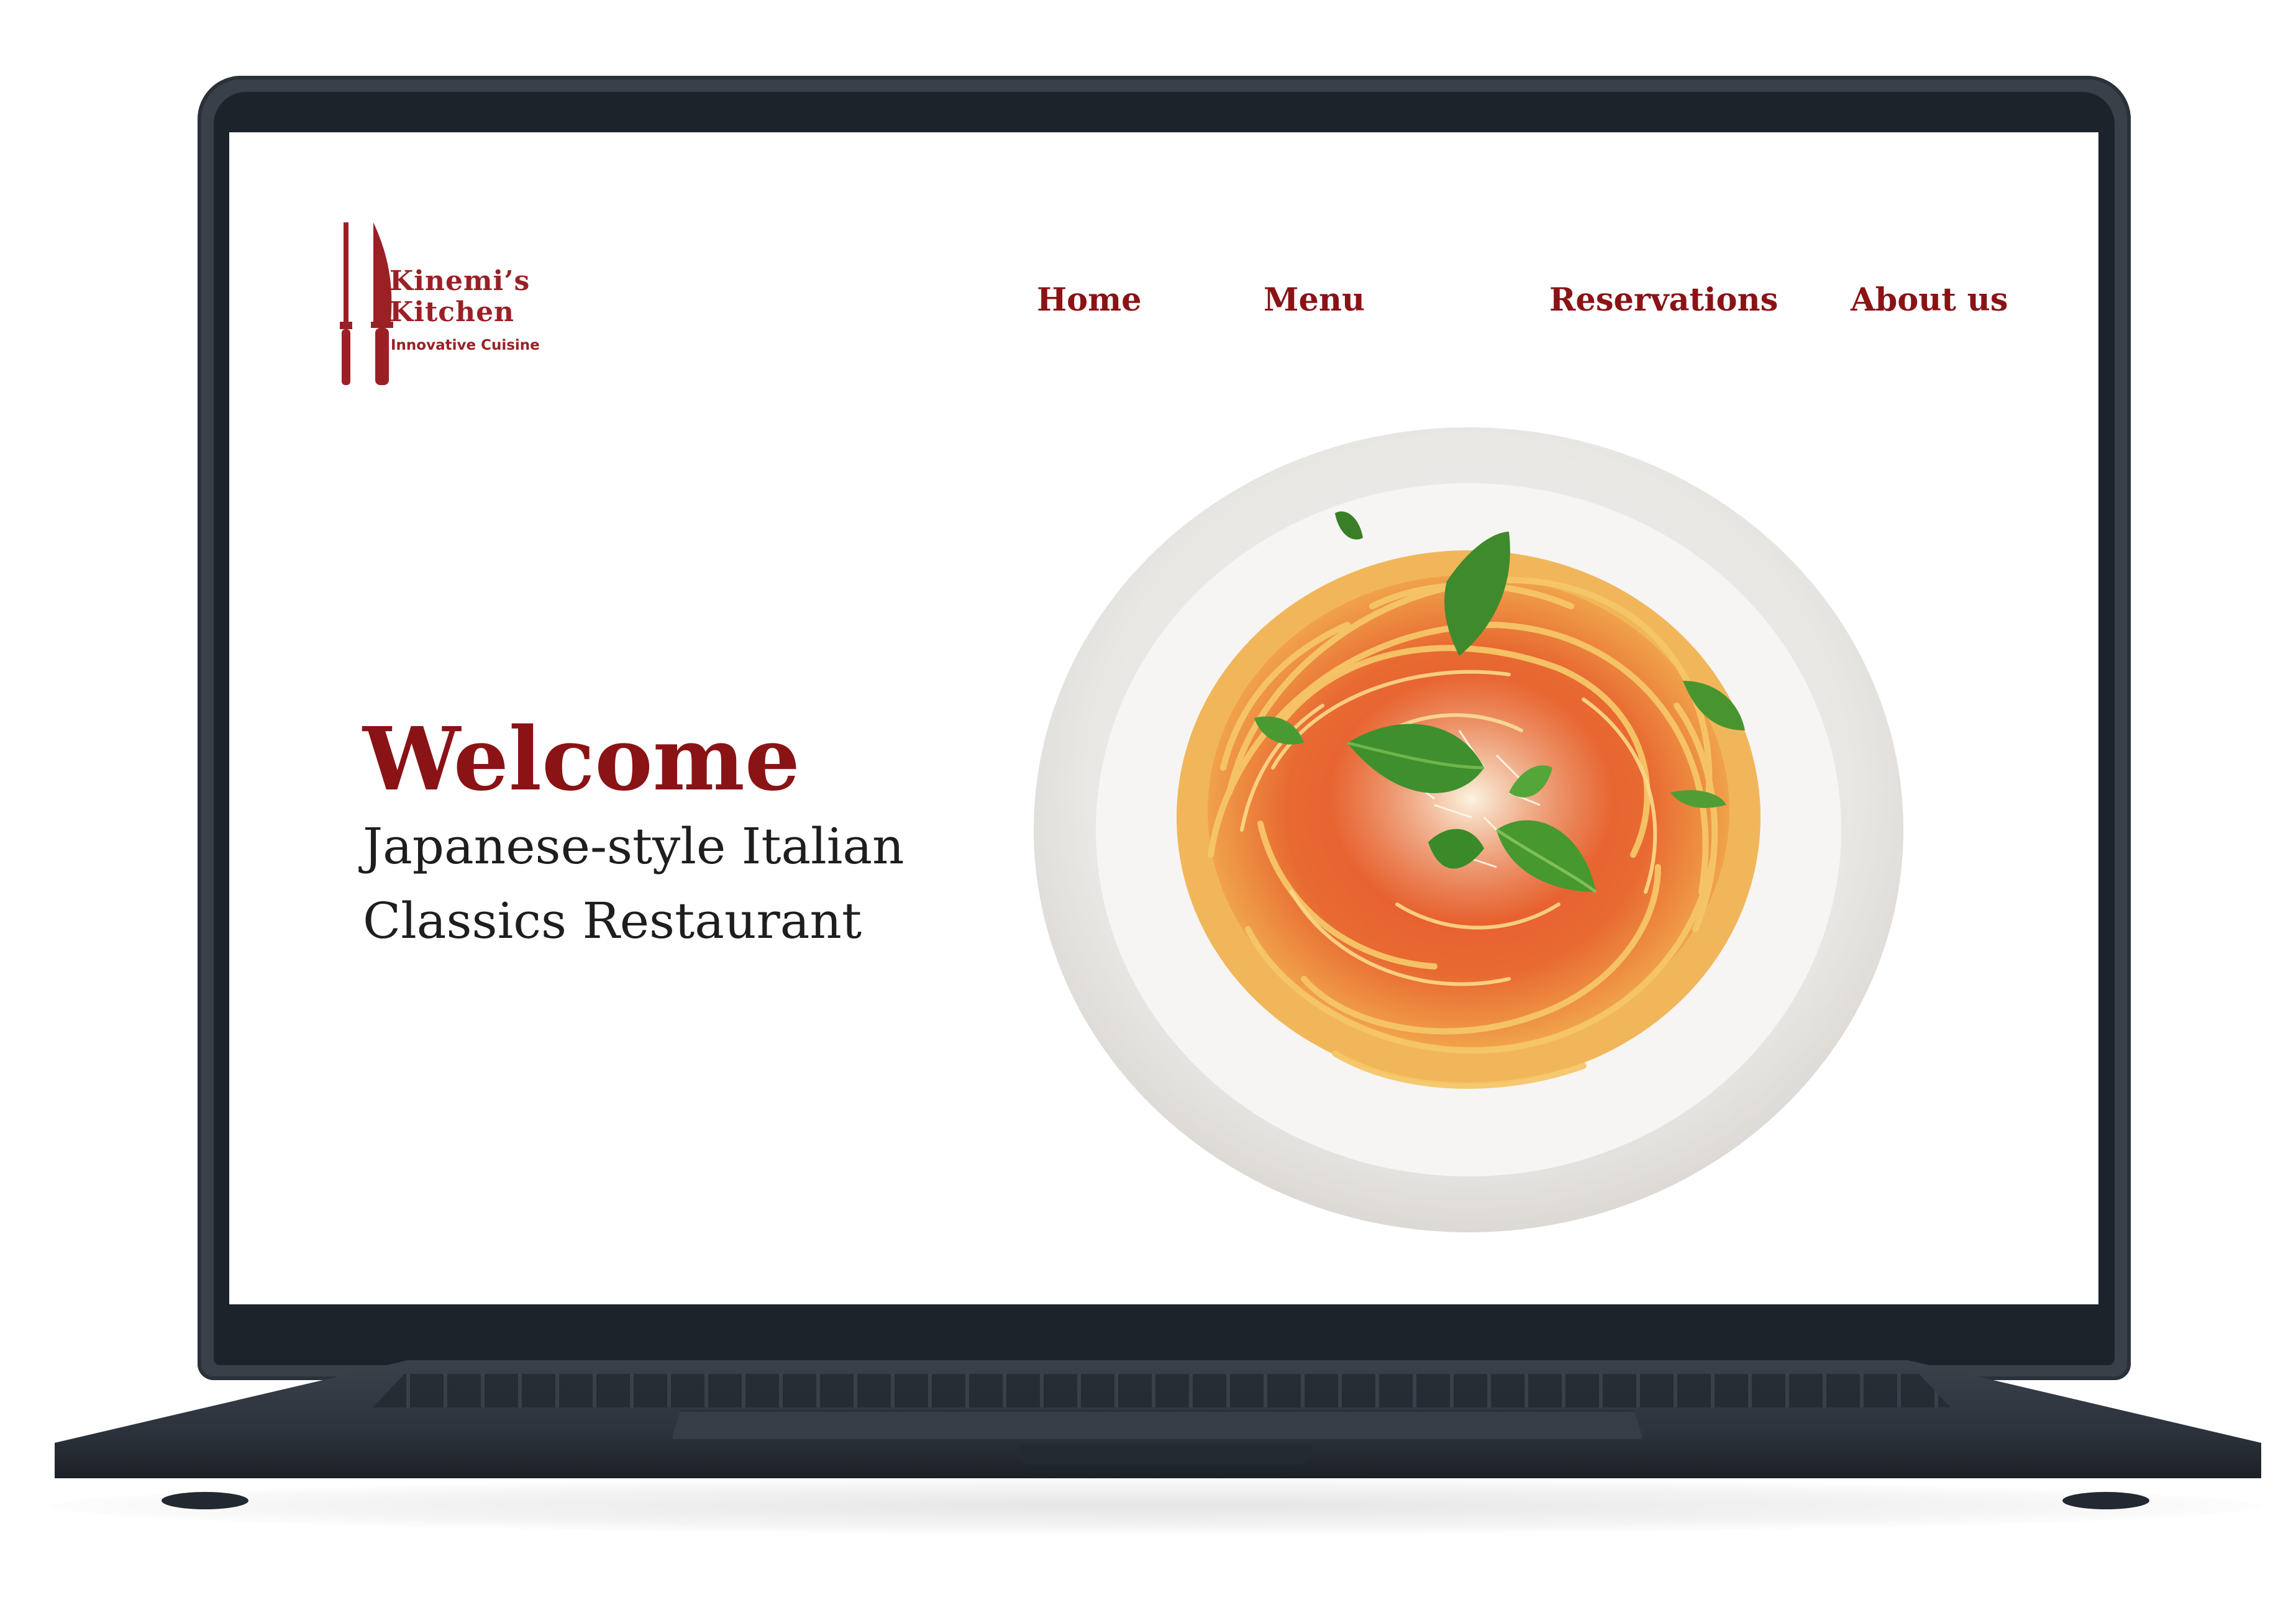 This screenshot has height=1600, width=2296. Describe the element at coordinates (1089, 300) in the screenshot. I see `nav-home: Home` at that location.